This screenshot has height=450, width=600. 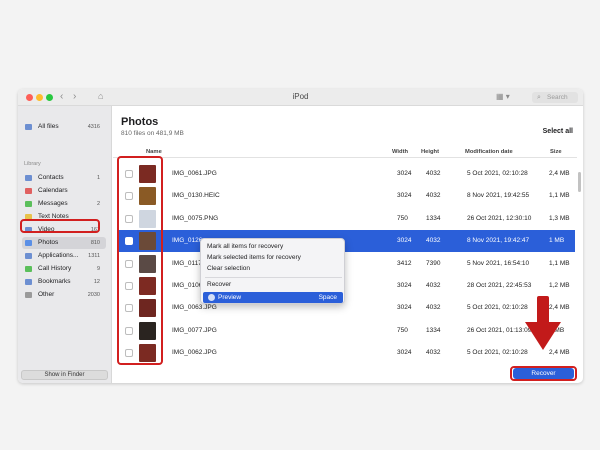 What do you see at coordinates (433, 263) in the screenshot?
I see `cell-height: 7390` at bounding box center [433, 263].